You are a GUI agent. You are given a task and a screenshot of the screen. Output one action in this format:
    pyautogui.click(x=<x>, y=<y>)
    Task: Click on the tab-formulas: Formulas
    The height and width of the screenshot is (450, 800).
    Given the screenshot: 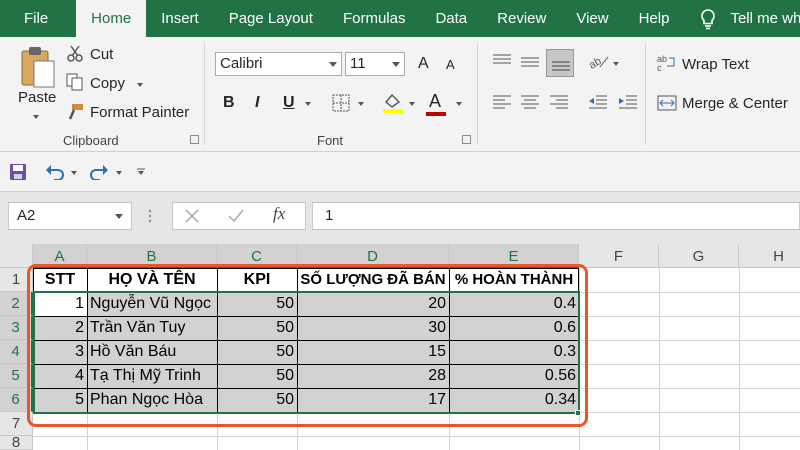 What is the action you would take?
    pyautogui.click(x=374, y=18)
    